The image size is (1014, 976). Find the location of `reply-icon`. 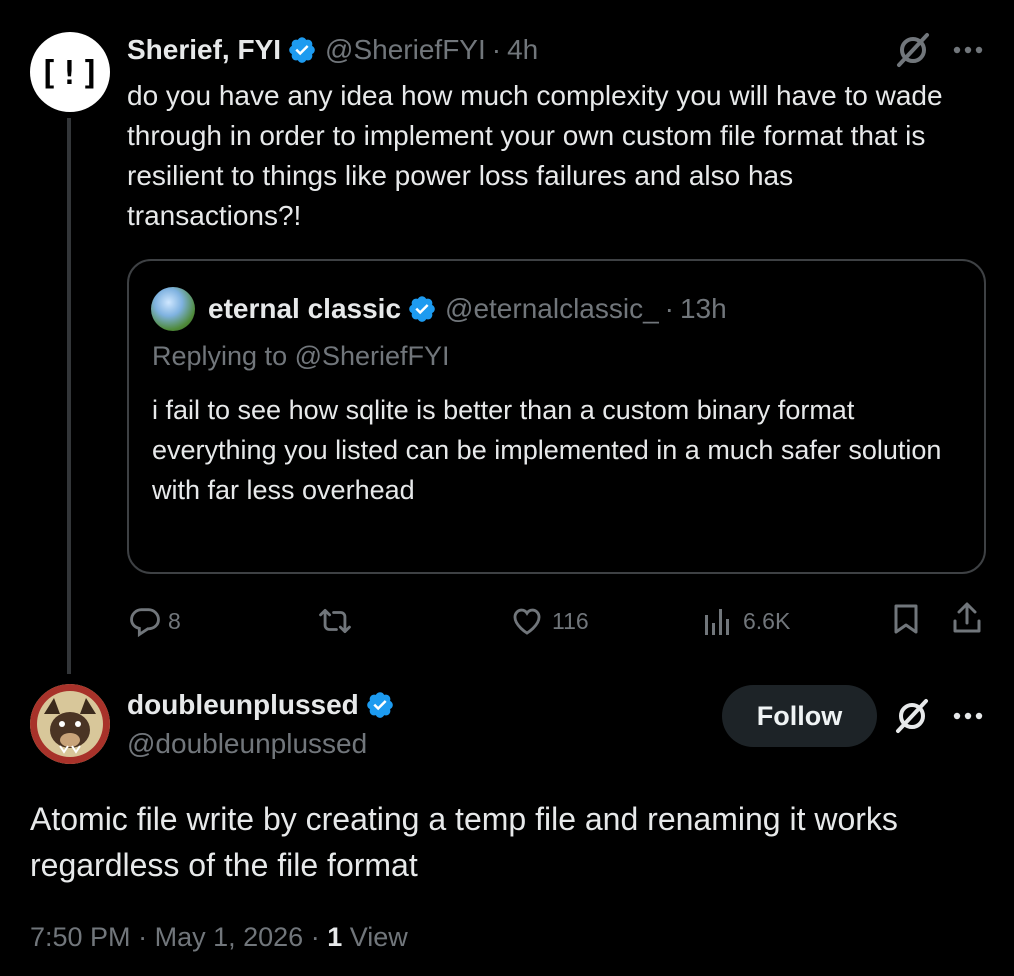

reply-icon is located at coordinates (145, 621).